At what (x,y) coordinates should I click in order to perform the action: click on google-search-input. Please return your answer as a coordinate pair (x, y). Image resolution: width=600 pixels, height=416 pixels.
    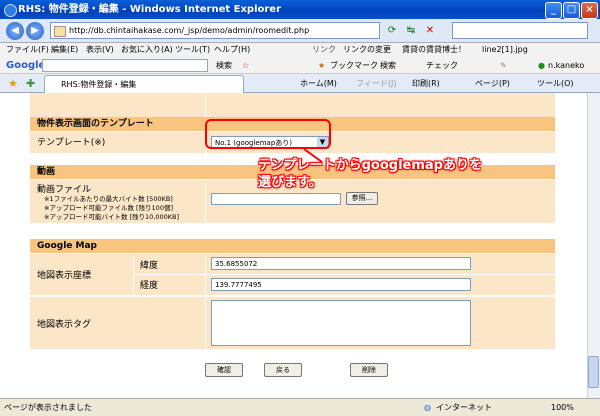
    Looking at the image, I should click on (125, 65).